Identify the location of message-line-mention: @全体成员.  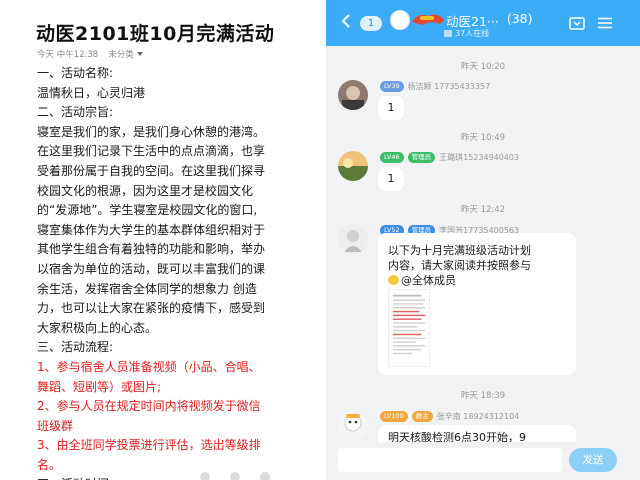
(477, 280).